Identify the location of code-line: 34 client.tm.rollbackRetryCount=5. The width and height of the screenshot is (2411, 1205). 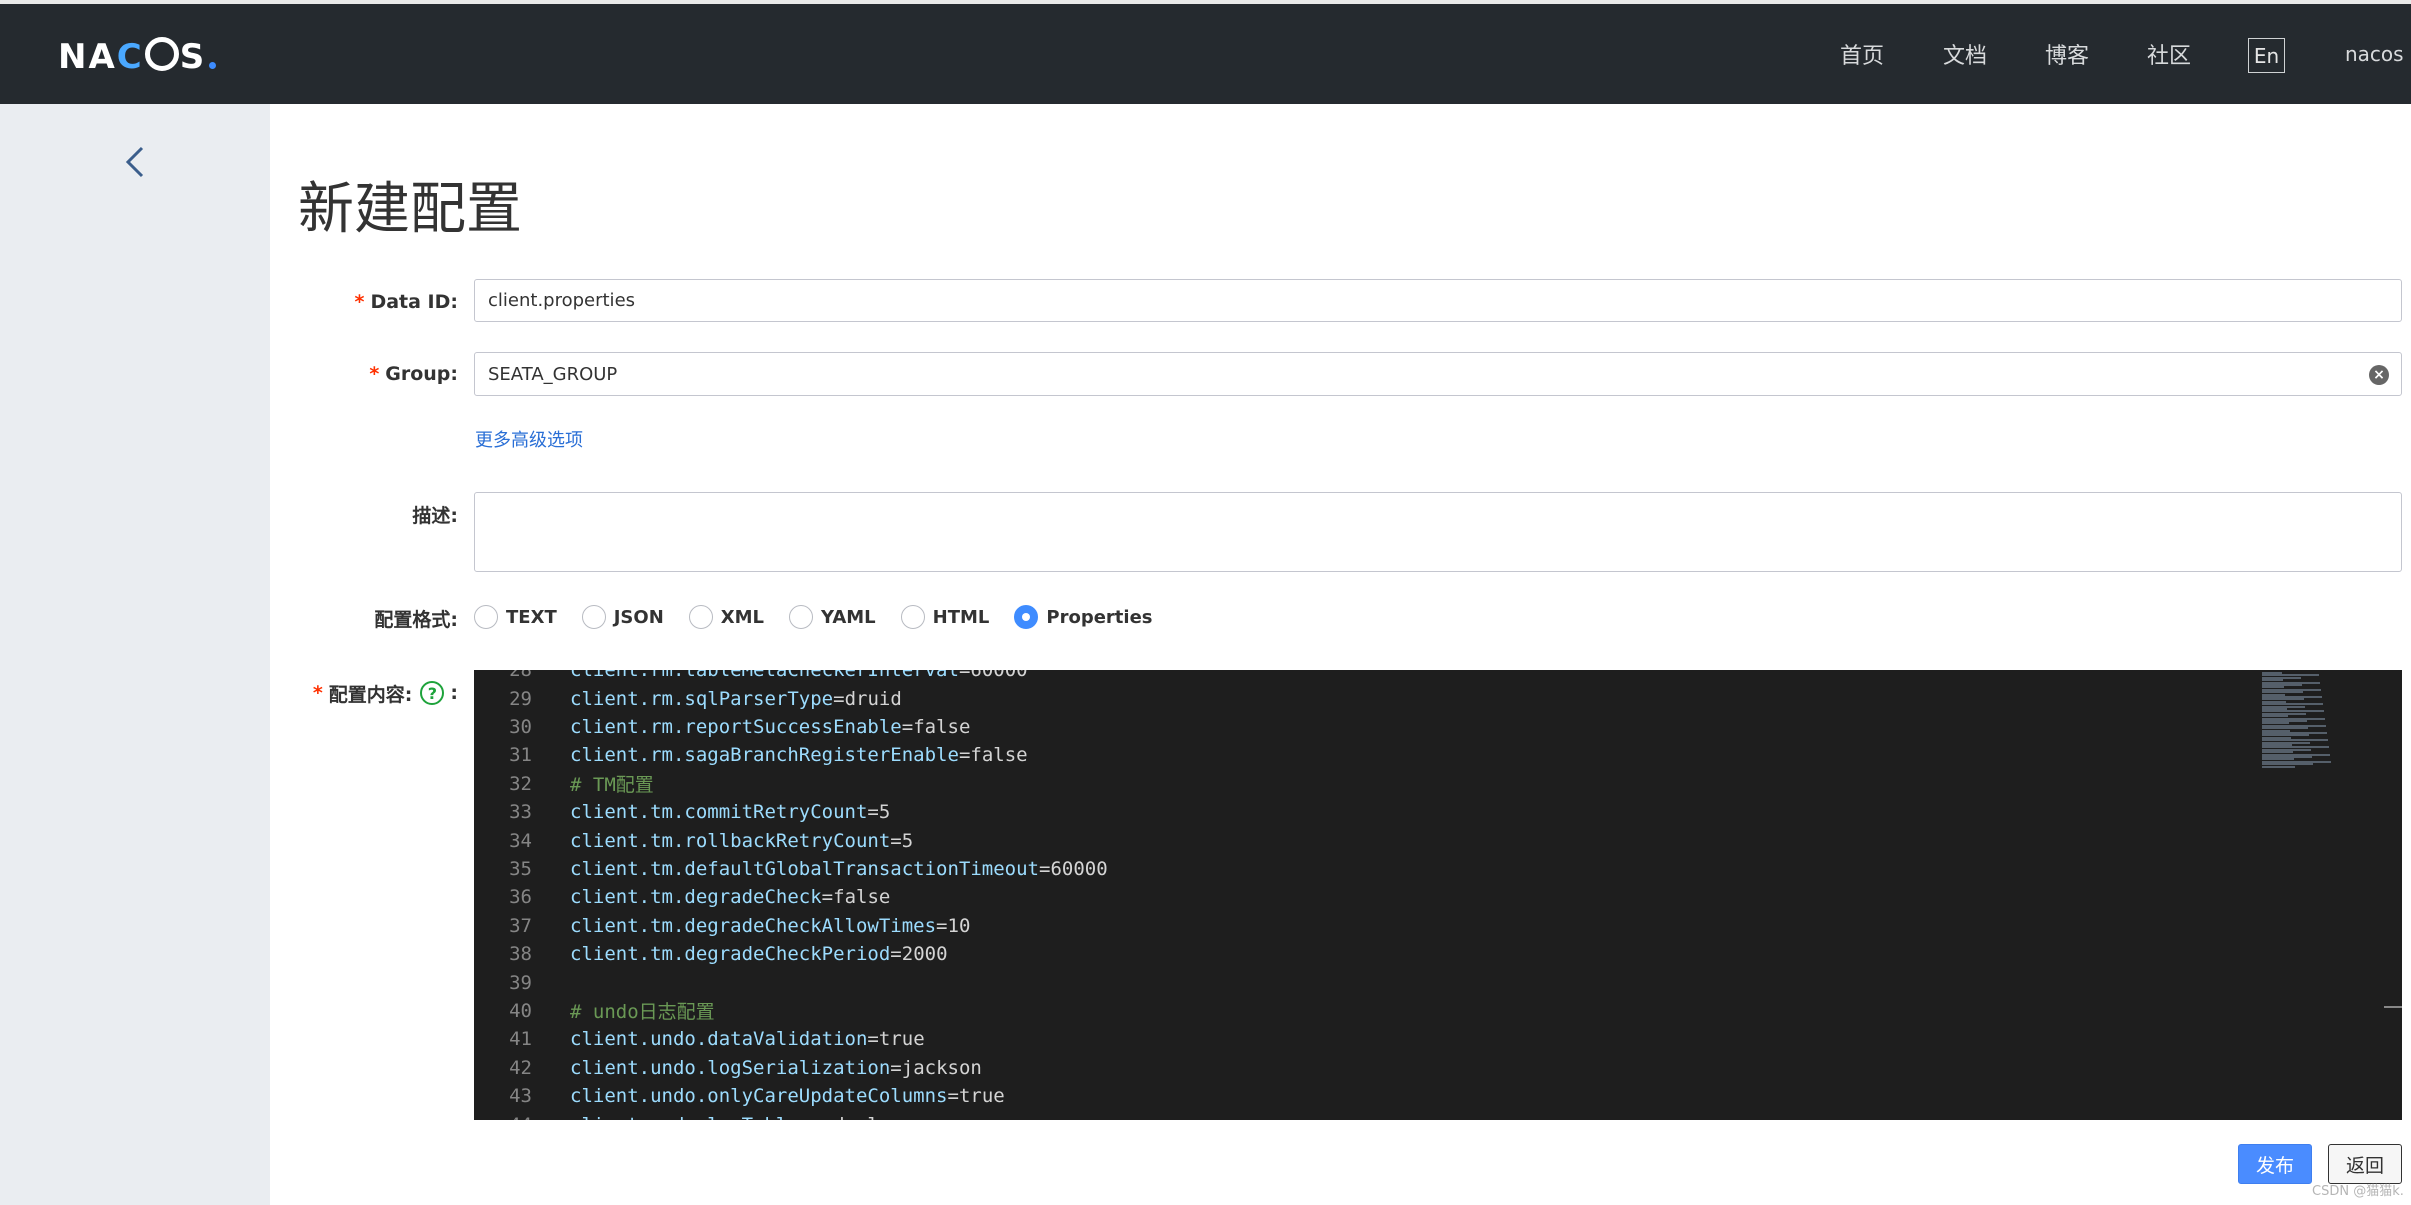
(1438, 840).